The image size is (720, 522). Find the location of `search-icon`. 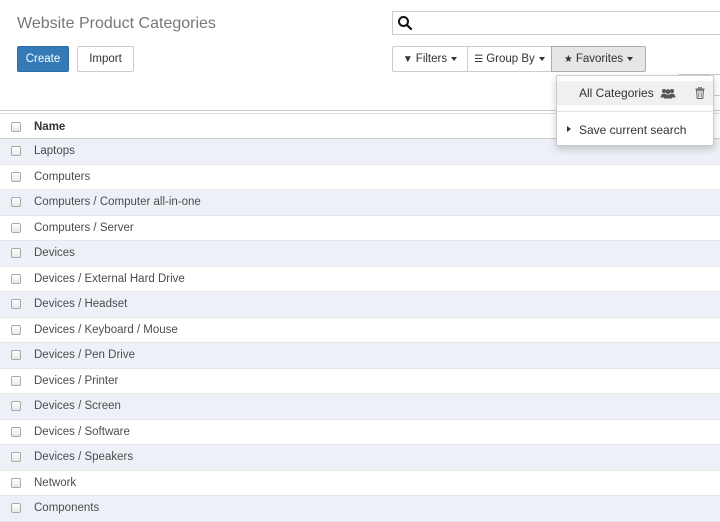

search-icon is located at coordinates (405, 23).